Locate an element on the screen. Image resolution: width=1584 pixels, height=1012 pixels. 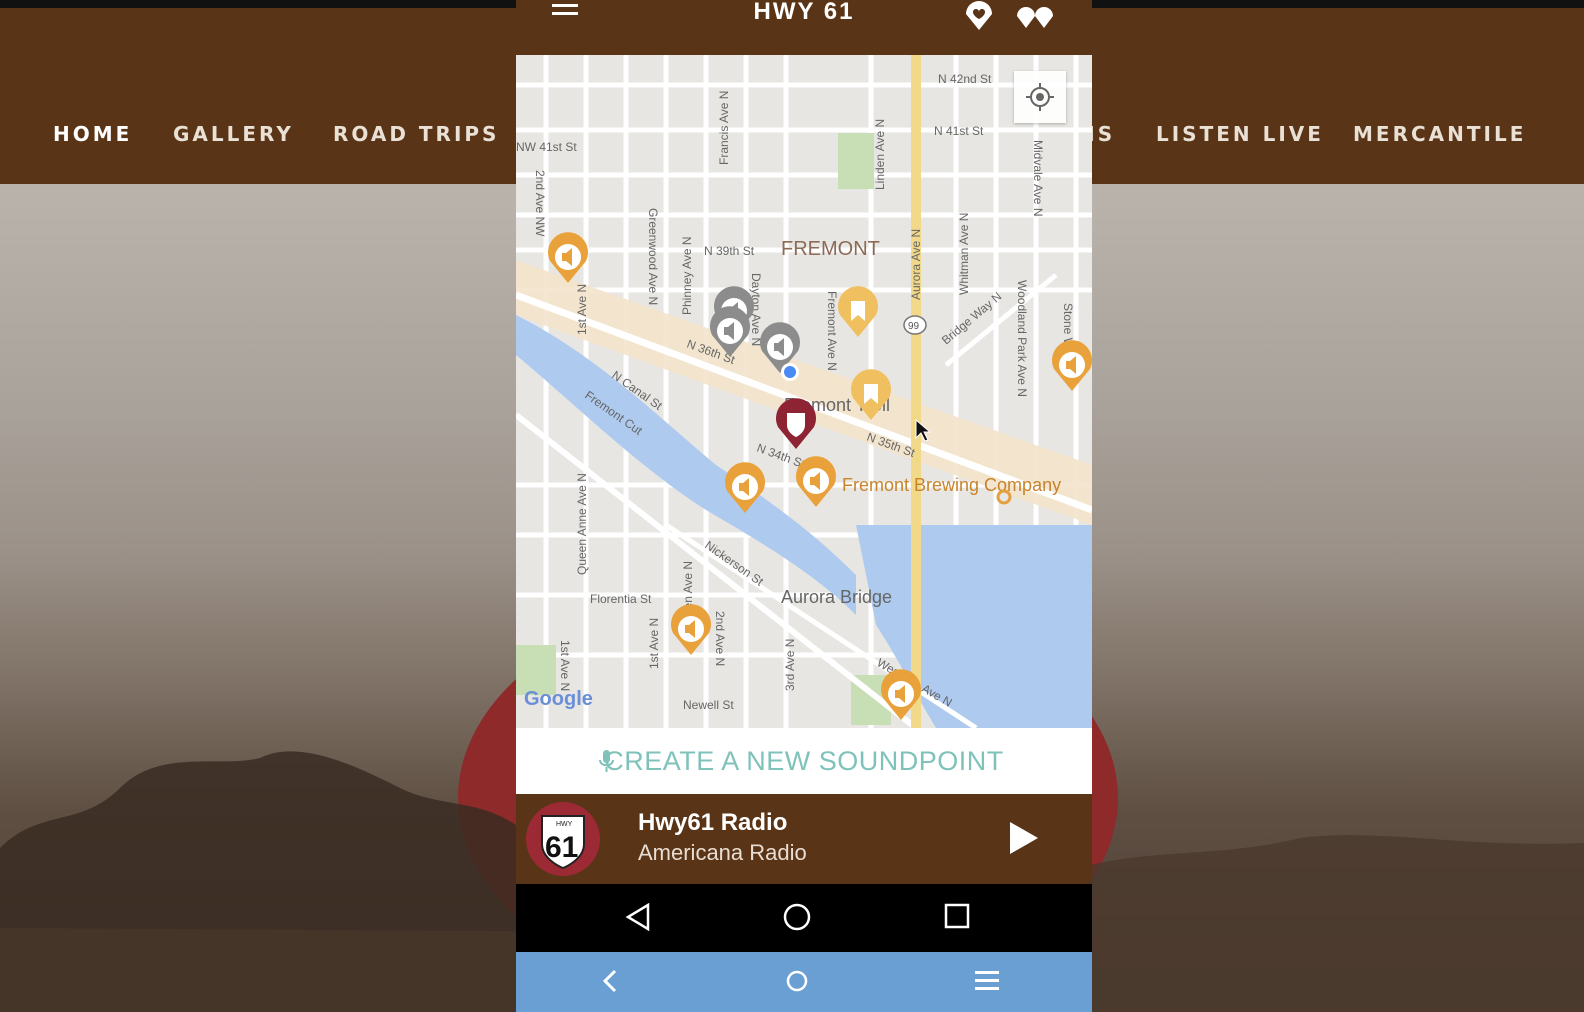
highway-shield: 99 is located at coordinates (915, 325).